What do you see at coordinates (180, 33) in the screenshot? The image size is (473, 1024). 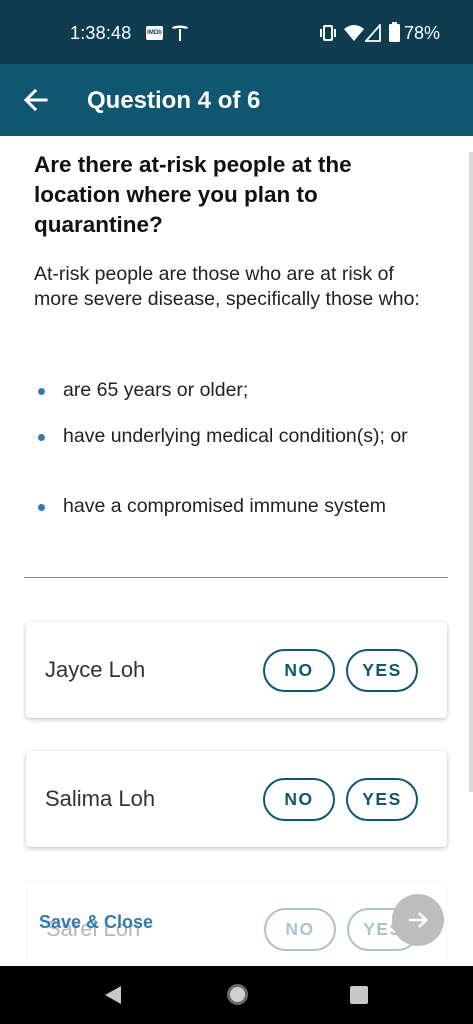 I see `tesla-icon` at bounding box center [180, 33].